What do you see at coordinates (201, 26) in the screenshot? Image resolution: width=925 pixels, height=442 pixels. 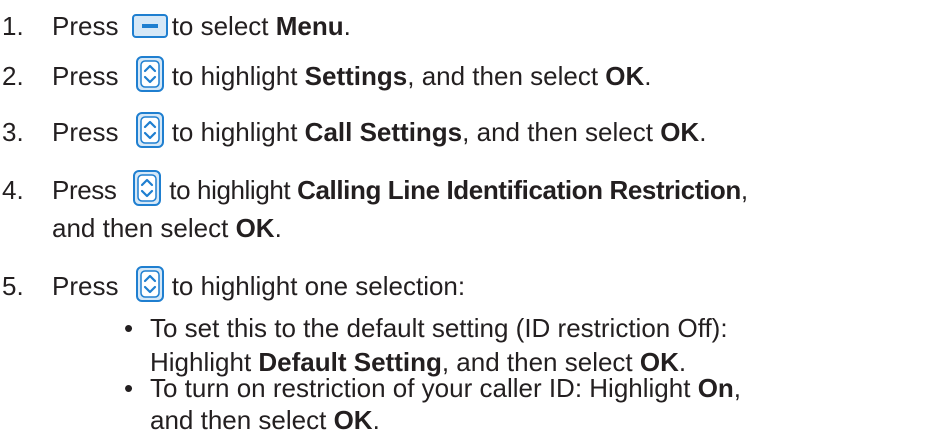 I see `step-text: Press to select Menu.` at bounding box center [201, 26].